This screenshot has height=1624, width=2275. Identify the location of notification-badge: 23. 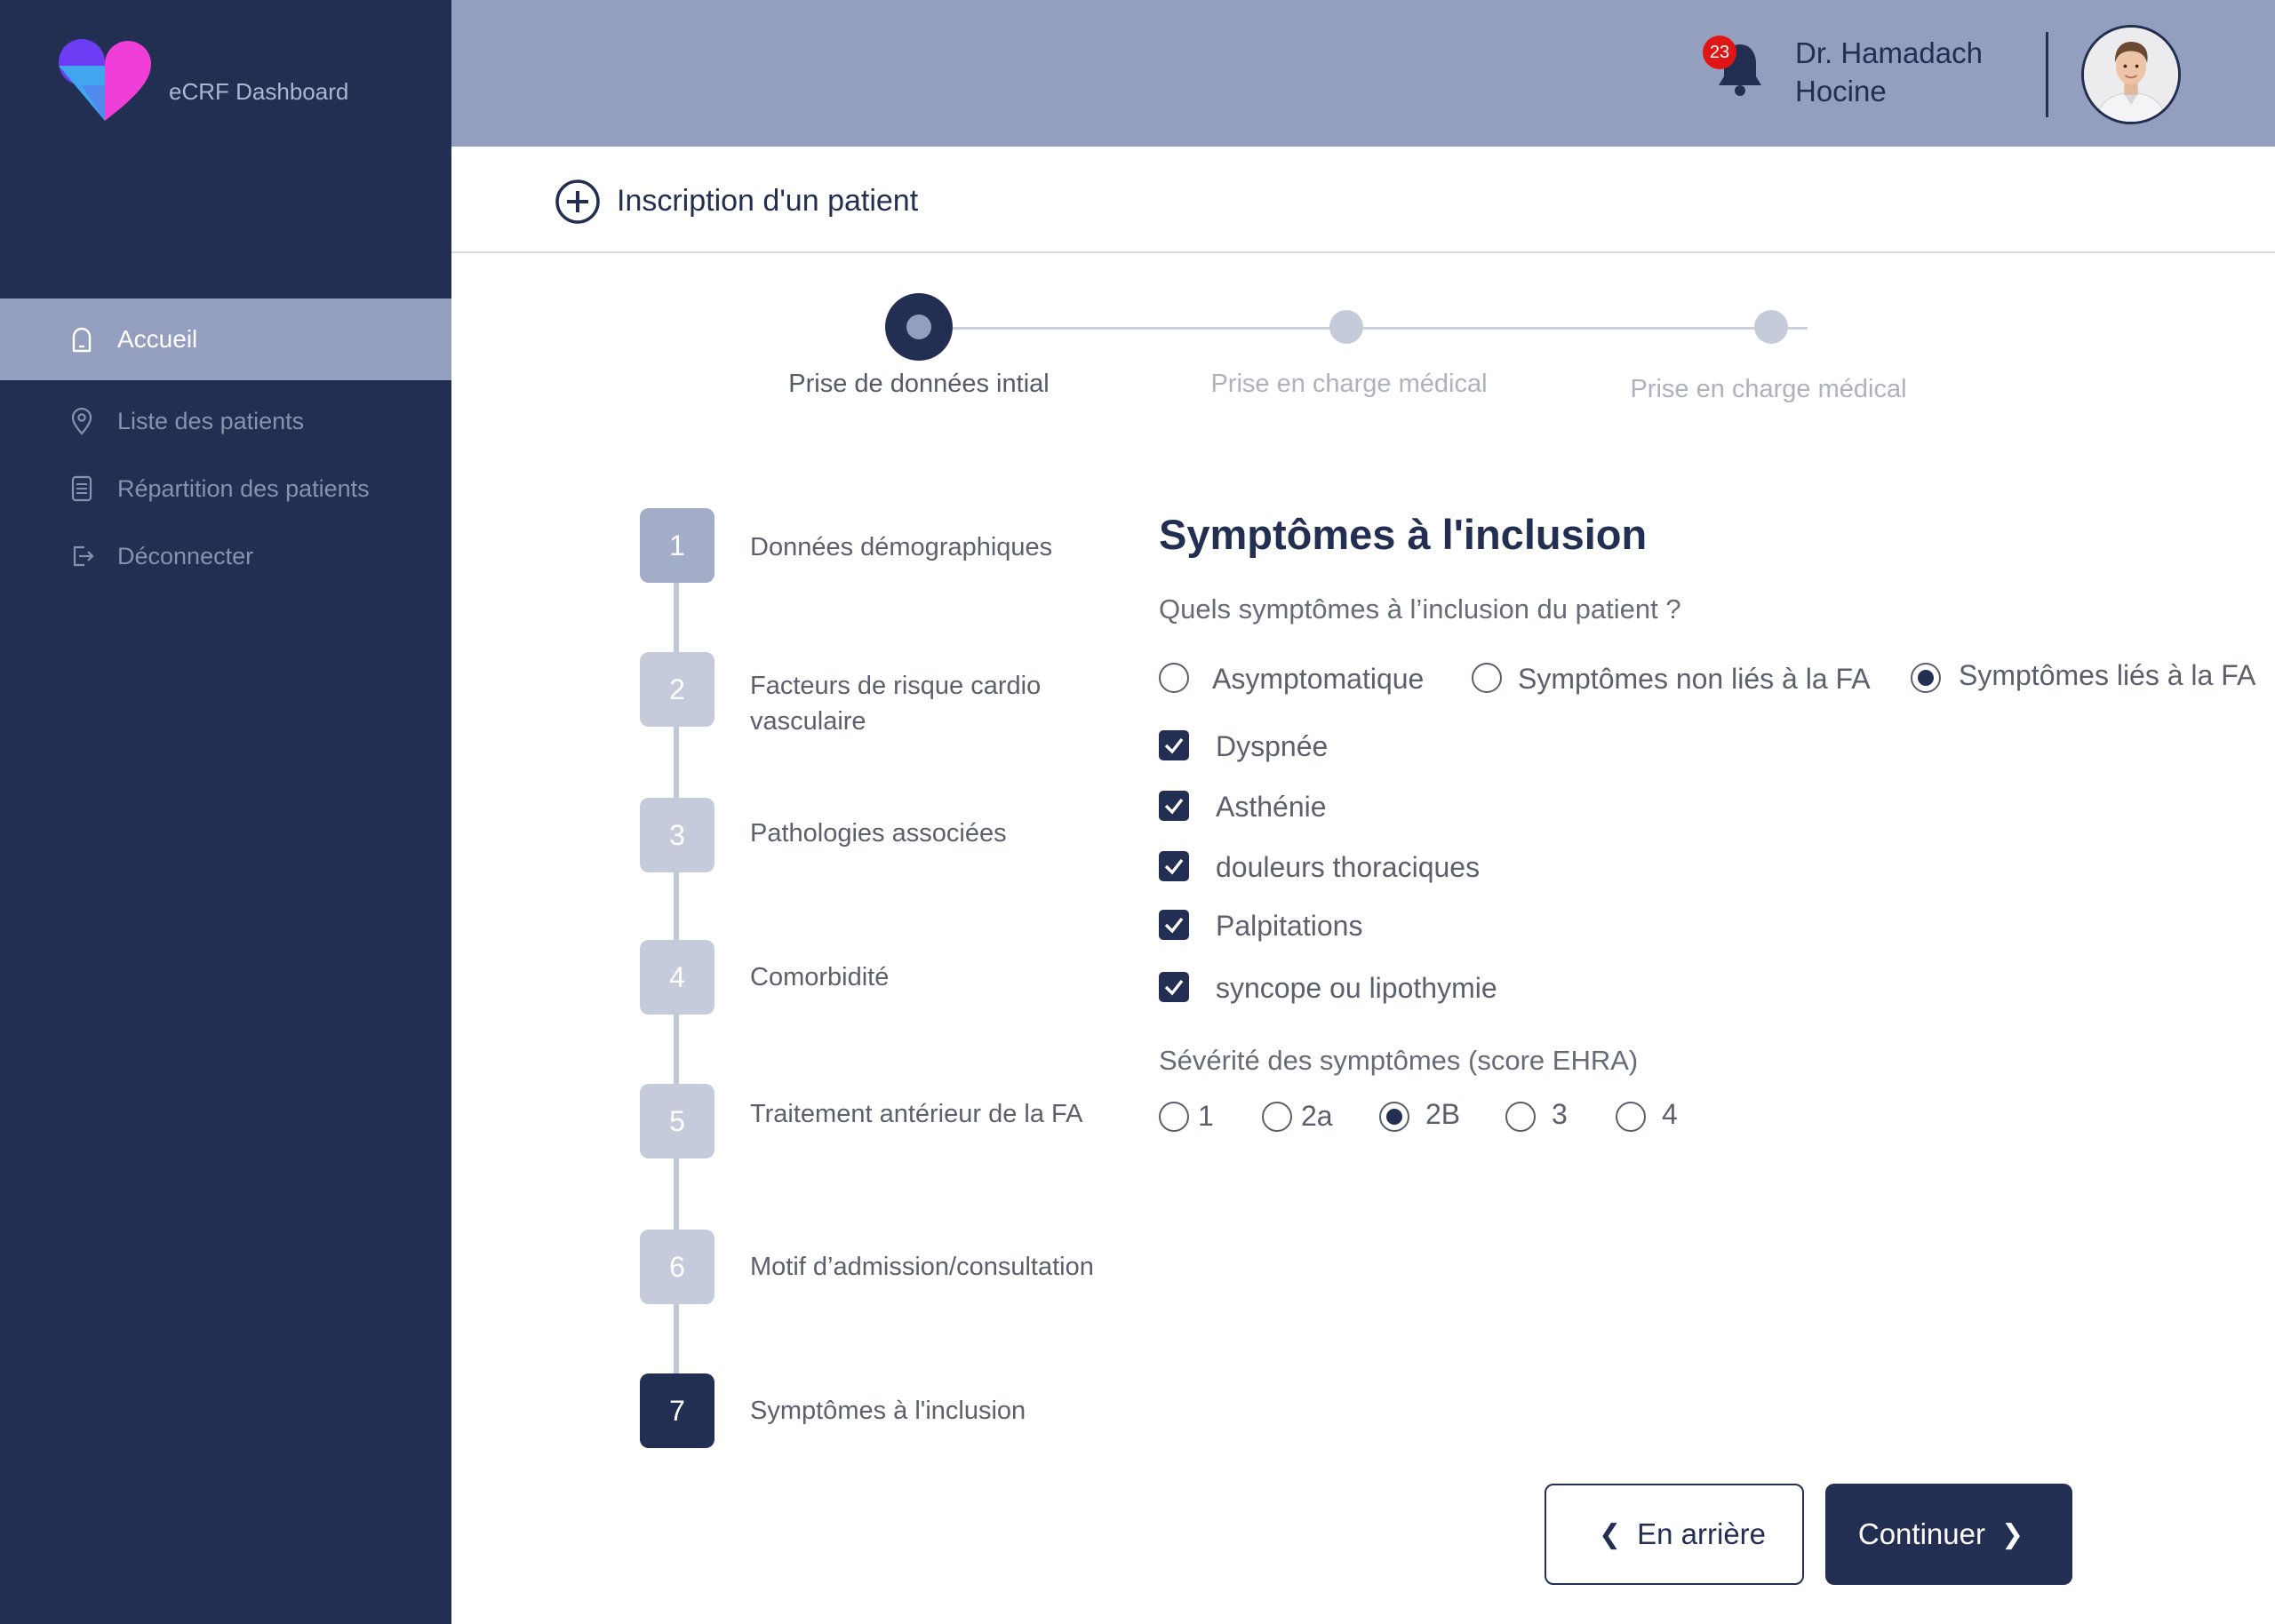
(1719, 52).